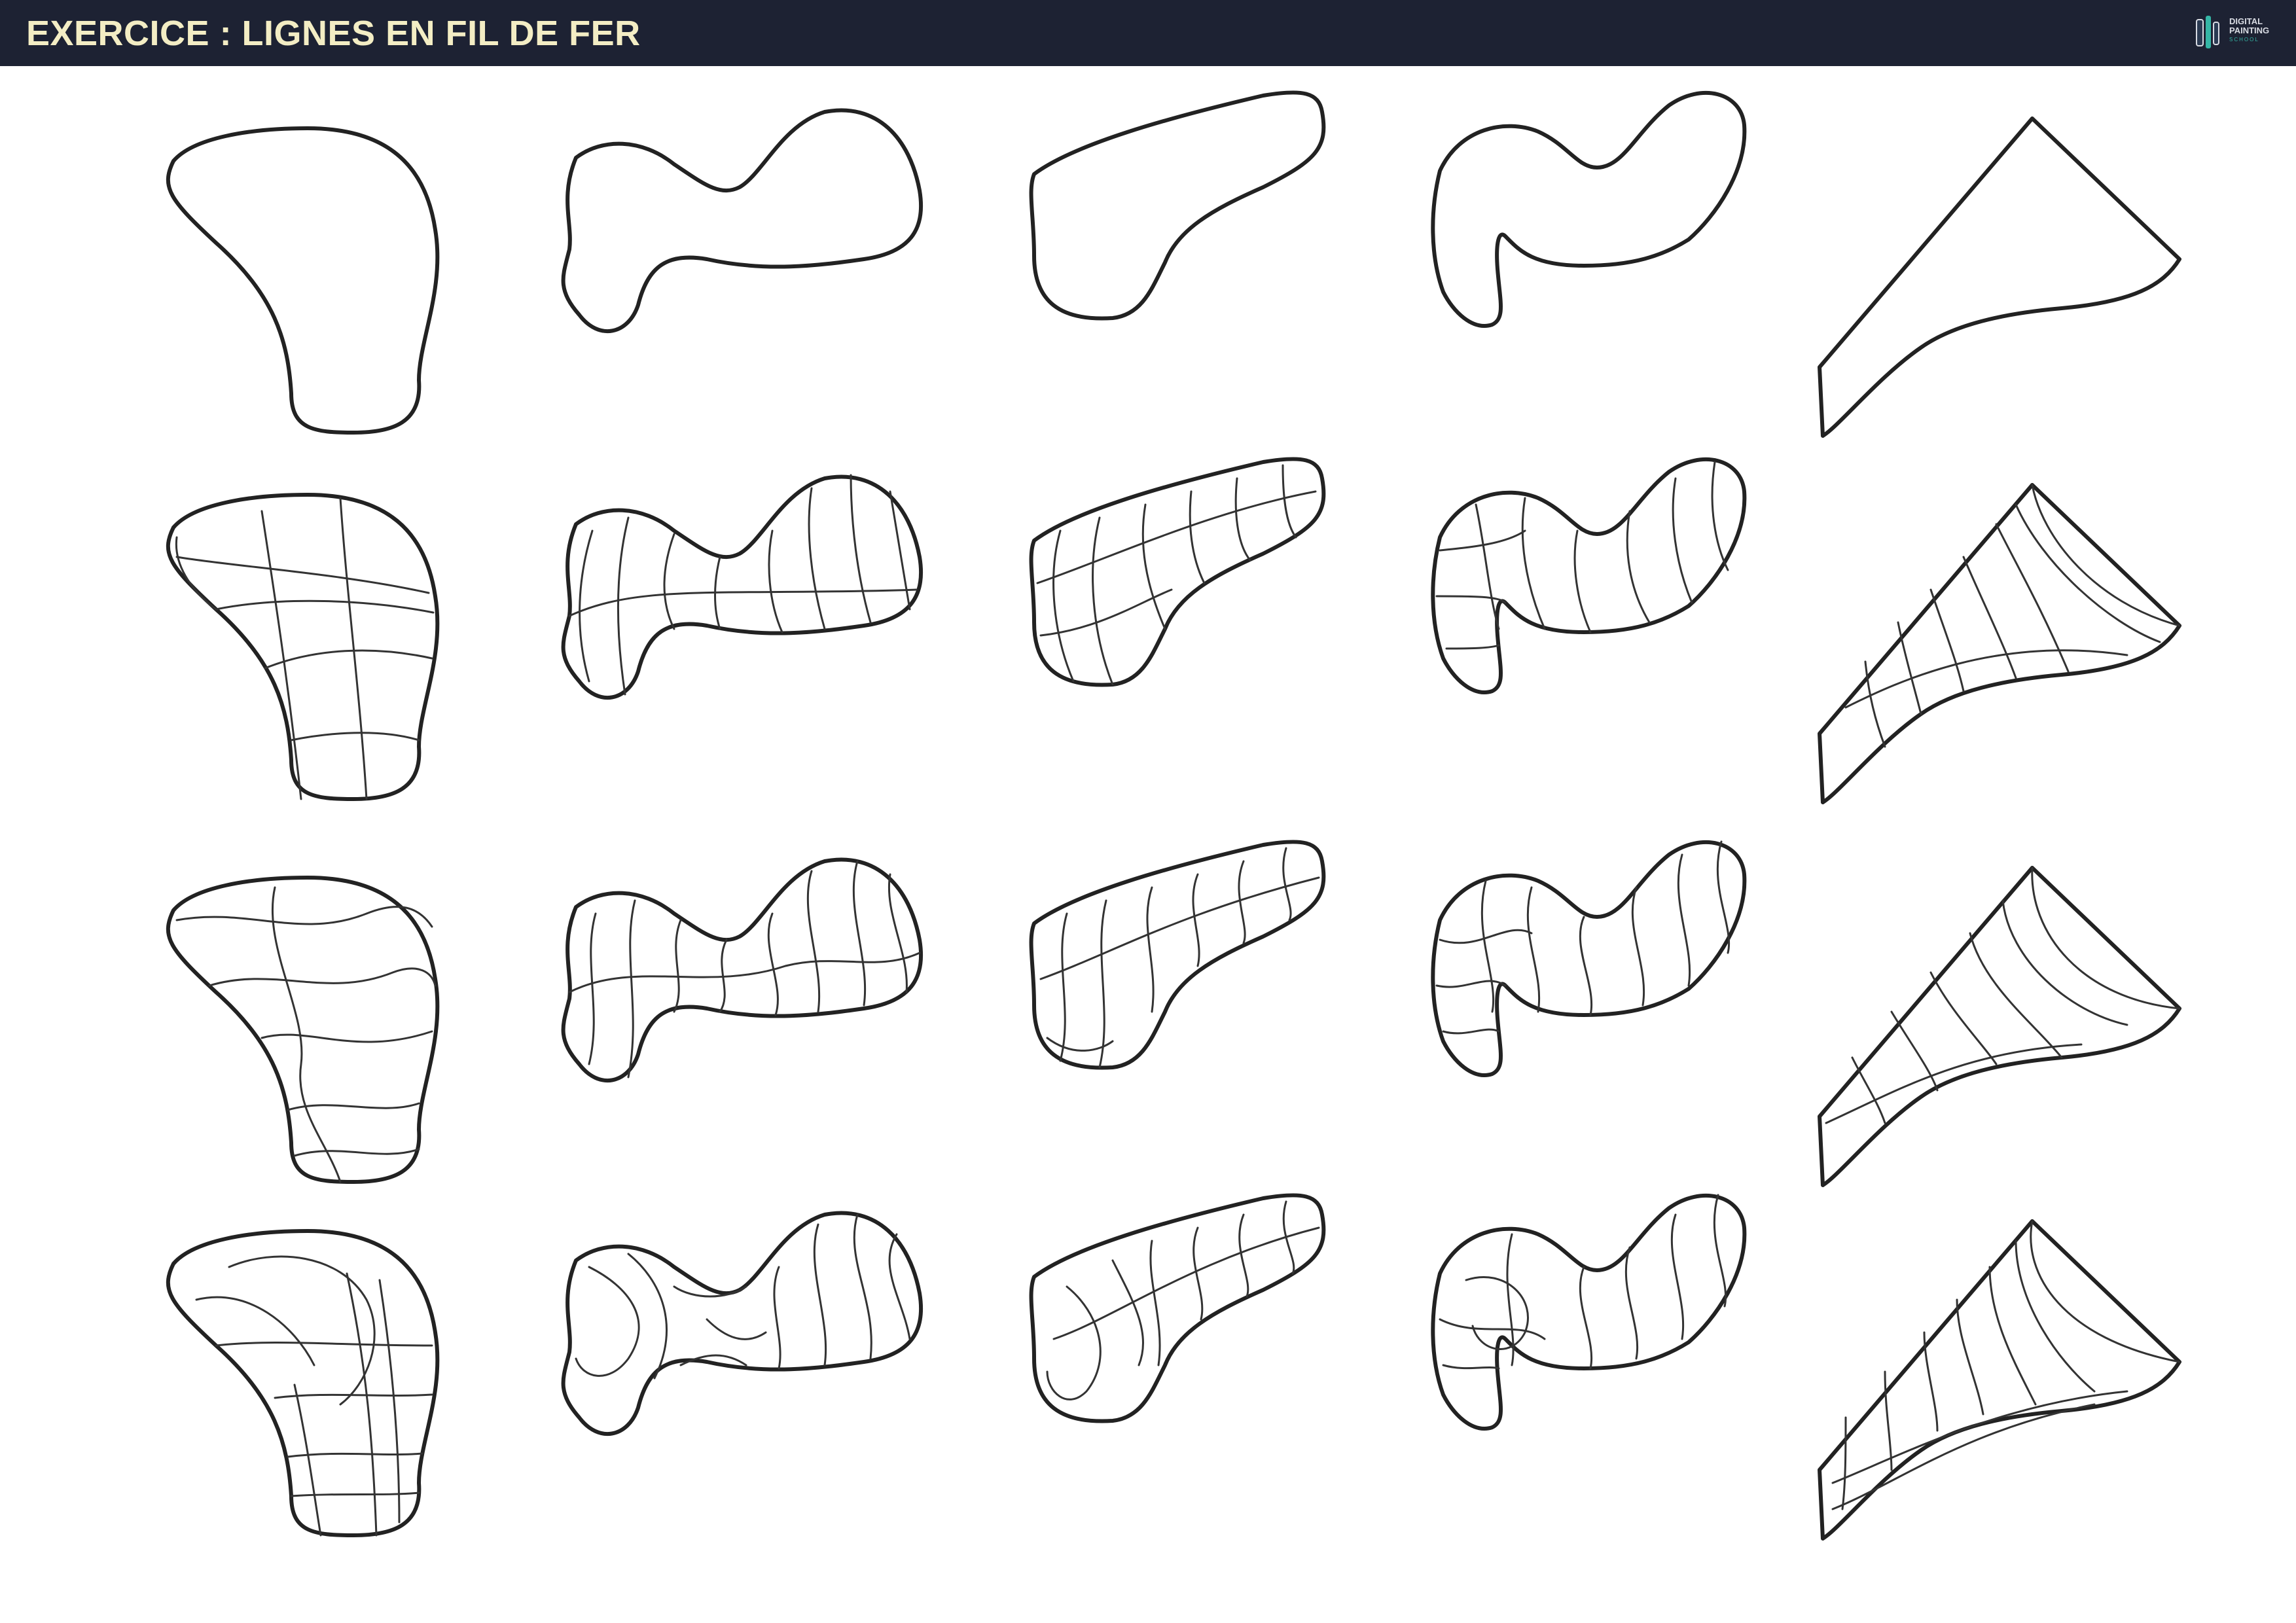 The image size is (2296, 1623). What do you see at coordinates (2246, 21) in the screenshot?
I see `logo-line-1: DIGITAL` at bounding box center [2246, 21].